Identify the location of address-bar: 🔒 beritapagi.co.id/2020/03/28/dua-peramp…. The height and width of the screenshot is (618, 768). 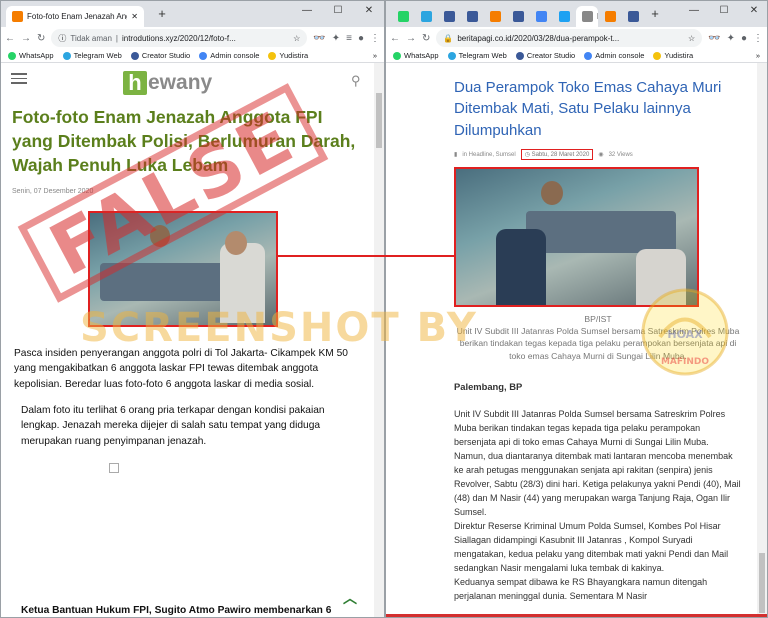
(569, 38).